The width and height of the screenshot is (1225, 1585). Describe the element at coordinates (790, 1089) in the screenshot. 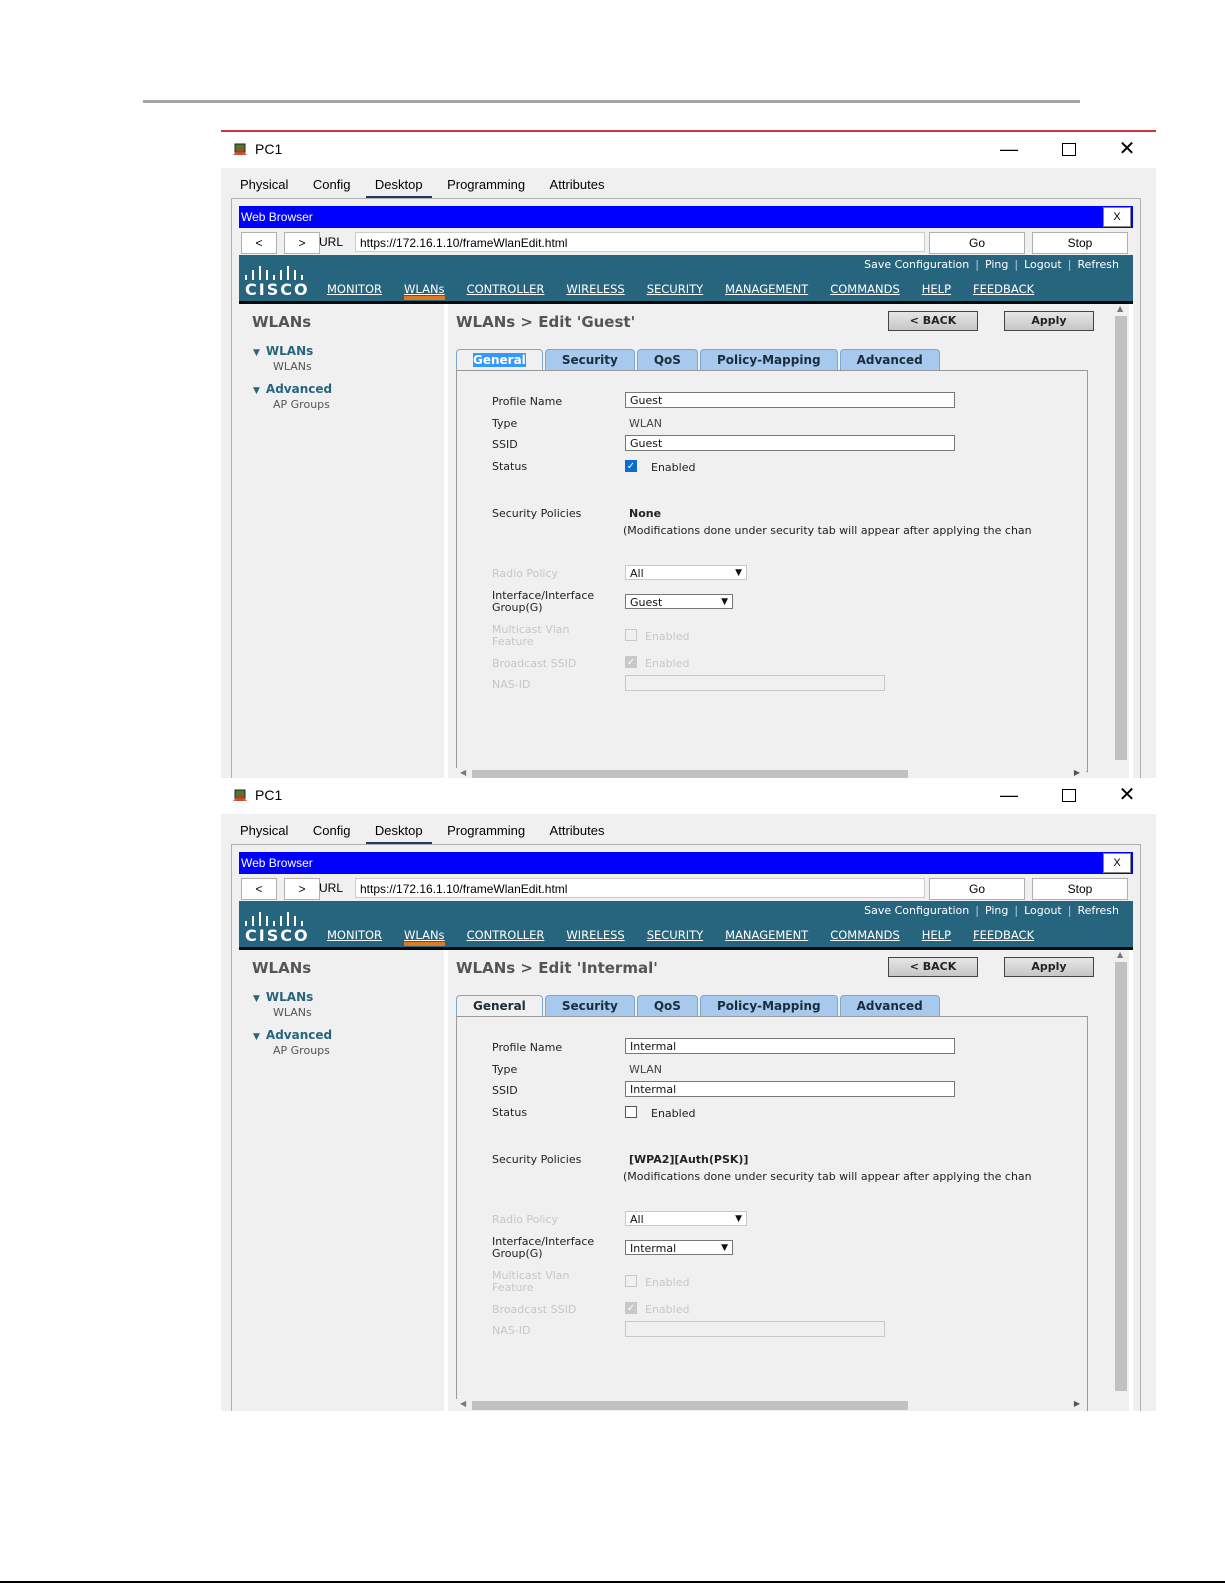

I see `ssid-input: Intermal` at that location.